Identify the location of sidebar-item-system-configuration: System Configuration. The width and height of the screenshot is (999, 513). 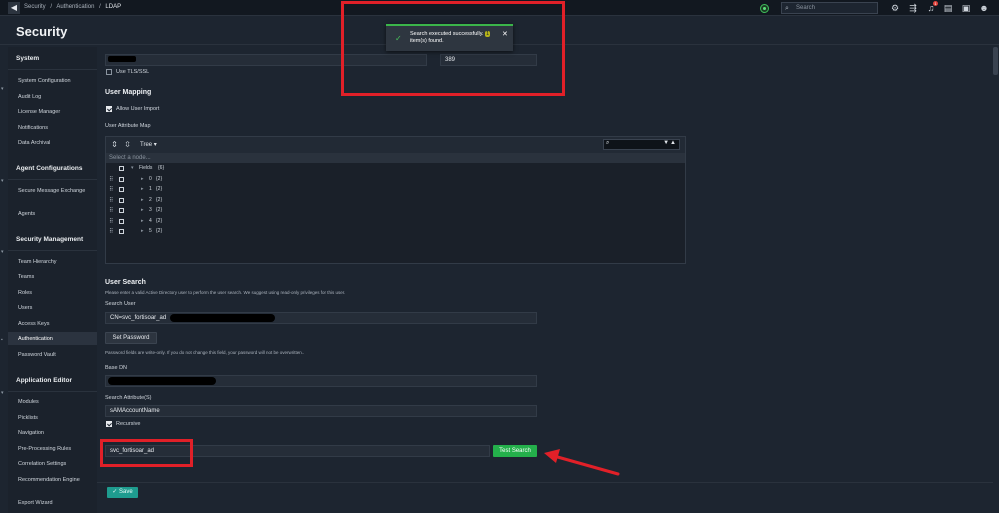
(57, 81).